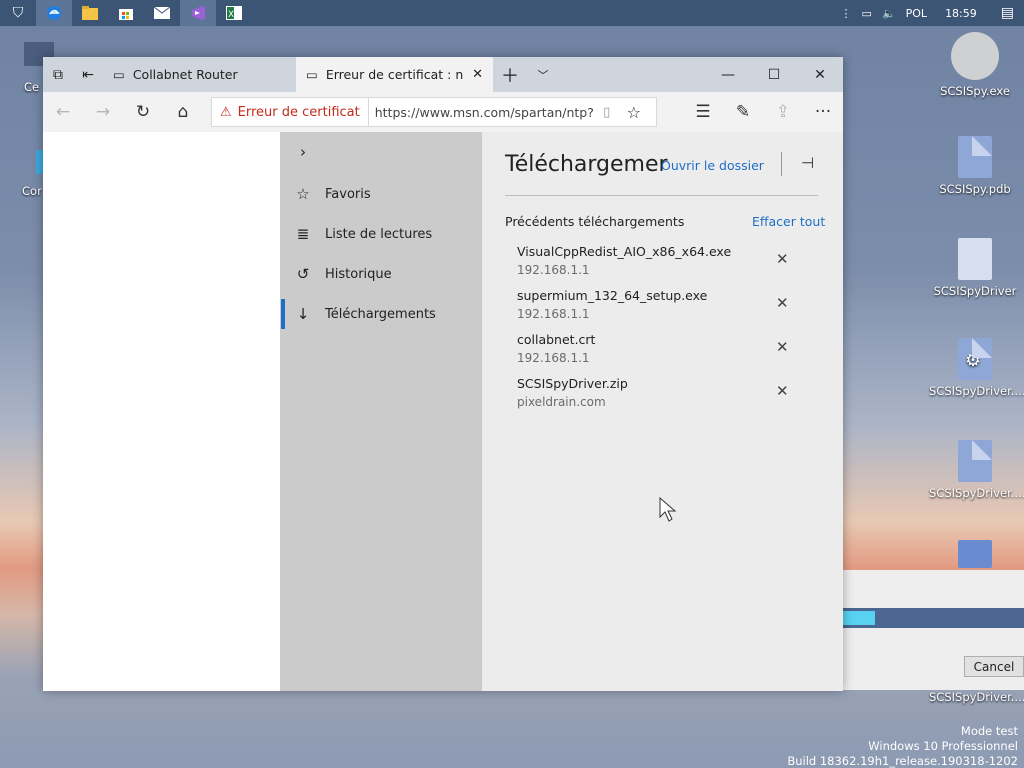  What do you see at coordinates (482, 112) in the screenshot?
I see `url-text: https://www.msn.com/spartan/ntp?loc` at bounding box center [482, 112].